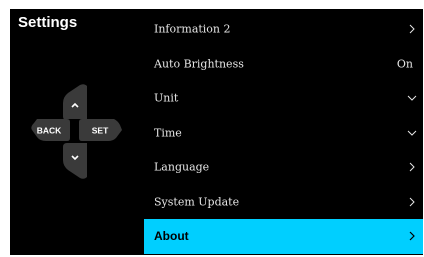 The height and width of the screenshot is (257, 424). I want to click on menu-item-value: On, so click(404, 64).